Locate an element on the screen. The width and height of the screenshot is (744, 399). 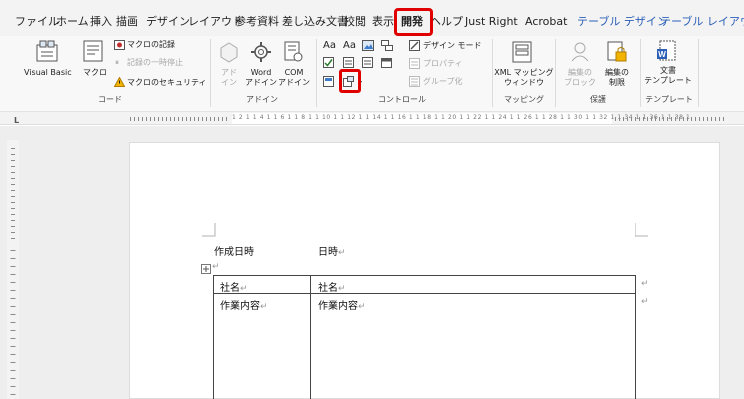
addins-group-label: アドイン is located at coordinates (262, 99).